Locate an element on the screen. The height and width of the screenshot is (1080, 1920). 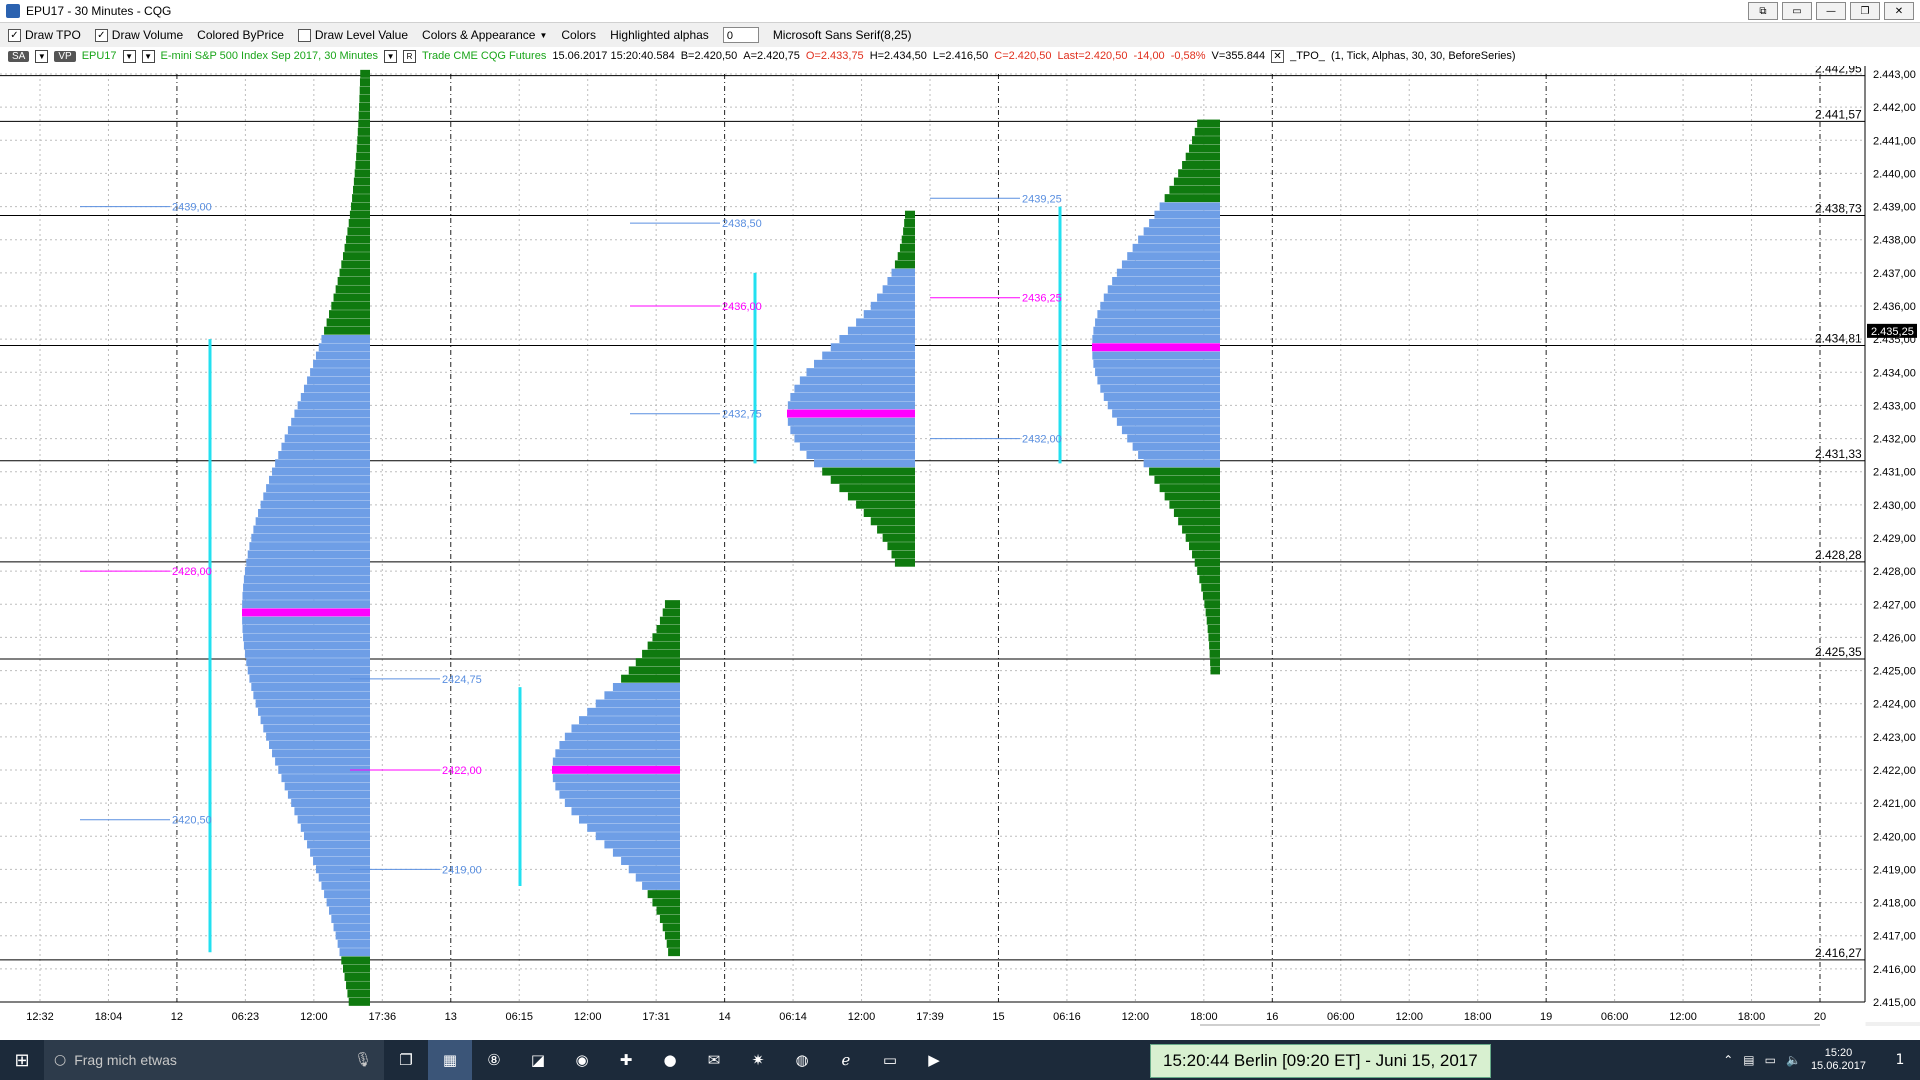
microphone-icon: 🎙 is located at coordinates (363, 1060).